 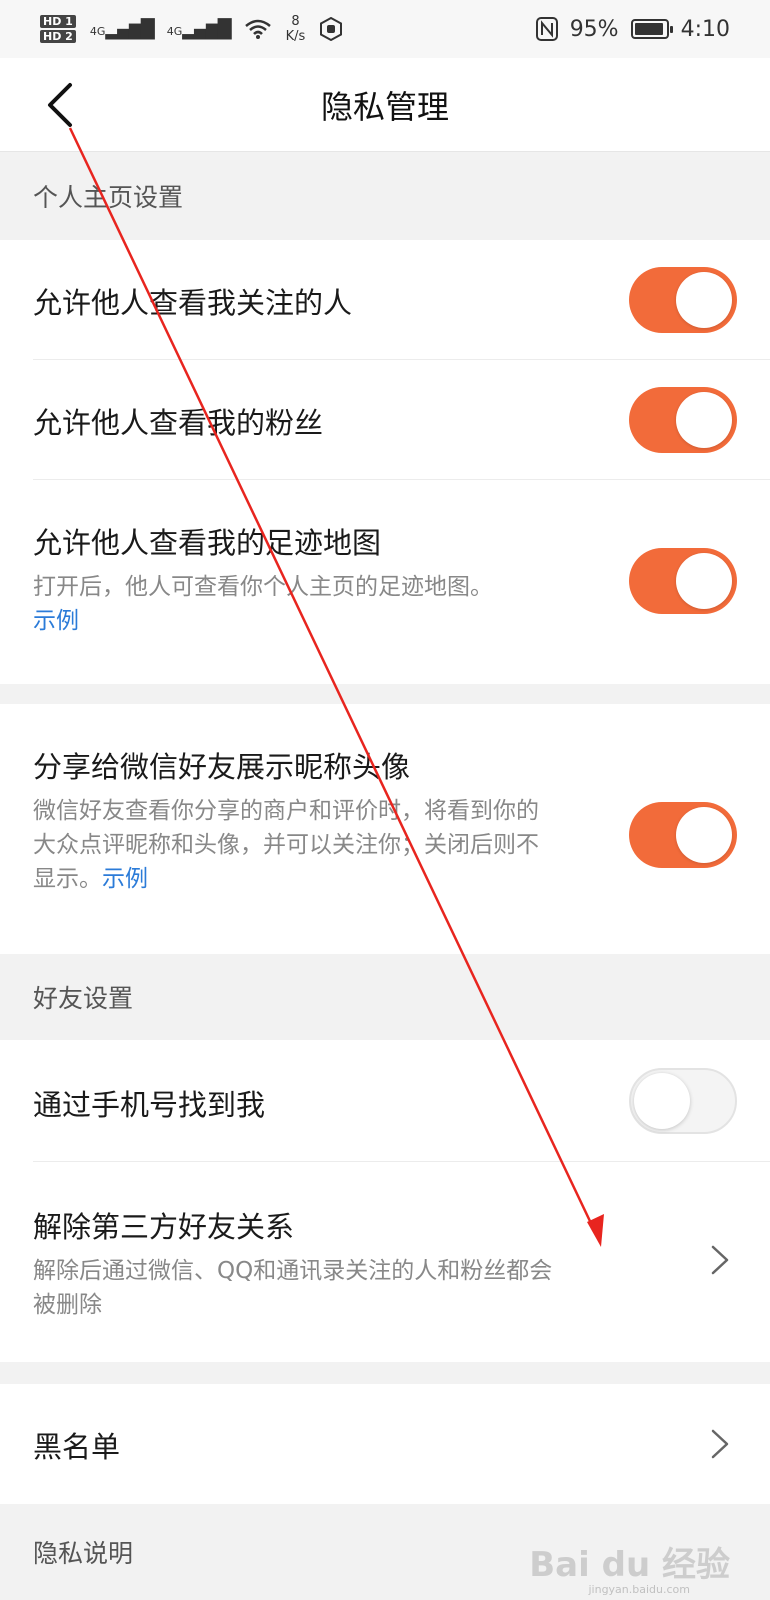 I want to click on hd2-label: HD 2, so click(x=58, y=36).